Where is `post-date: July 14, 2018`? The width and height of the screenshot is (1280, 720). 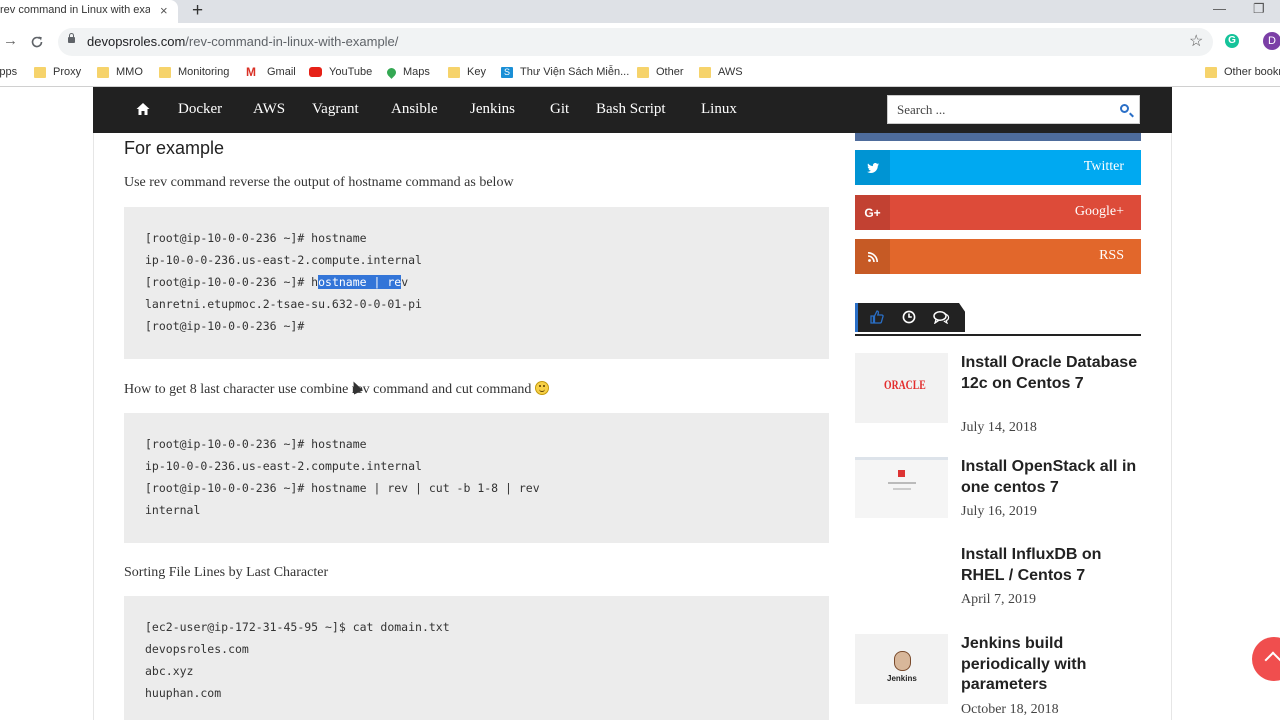
post-date: July 14, 2018 is located at coordinates (999, 427).